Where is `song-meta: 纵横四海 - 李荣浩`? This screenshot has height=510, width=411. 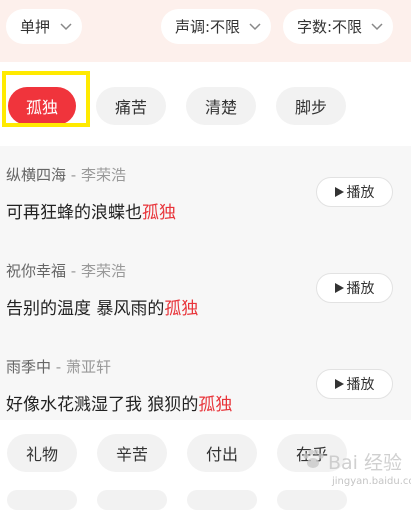
song-meta: 纵横四海 - 李荣浩 is located at coordinates (66, 174).